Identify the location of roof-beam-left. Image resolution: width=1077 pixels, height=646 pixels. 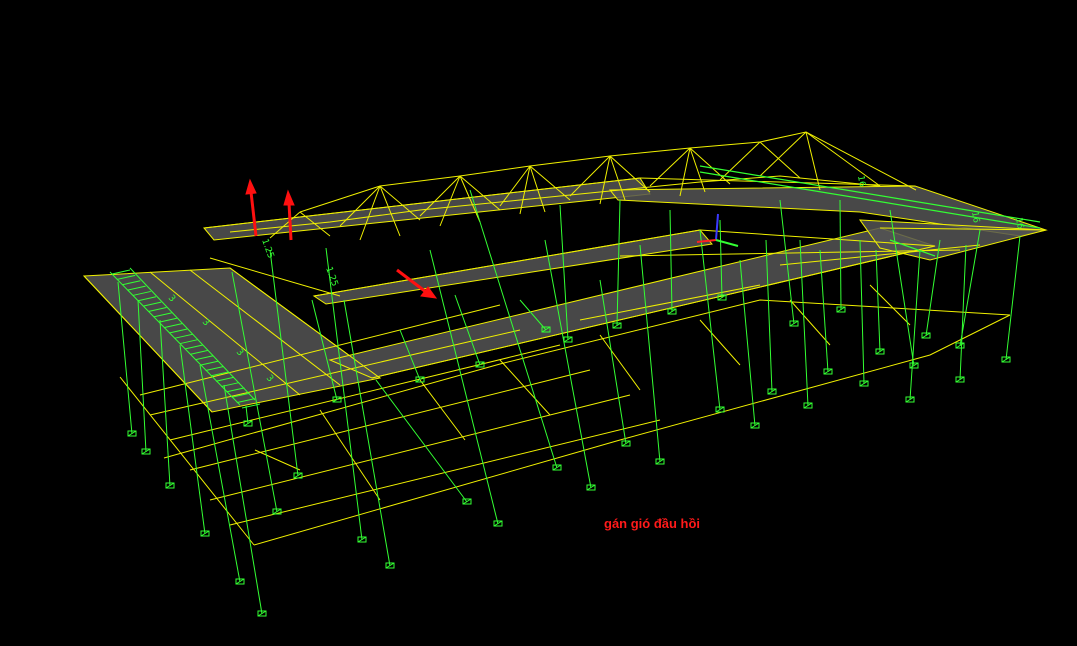
(422, 203).